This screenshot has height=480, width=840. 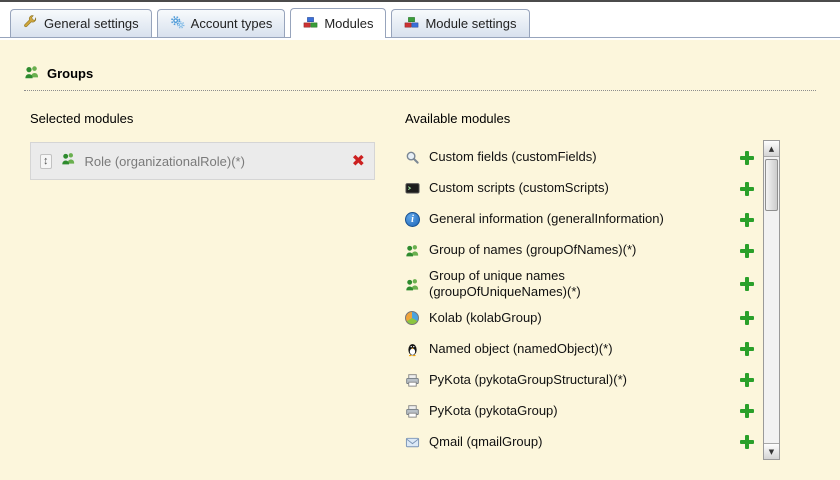 What do you see at coordinates (30, 23) in the screenshot?
I see `wrench-icon` at bounding box center [30, 23].